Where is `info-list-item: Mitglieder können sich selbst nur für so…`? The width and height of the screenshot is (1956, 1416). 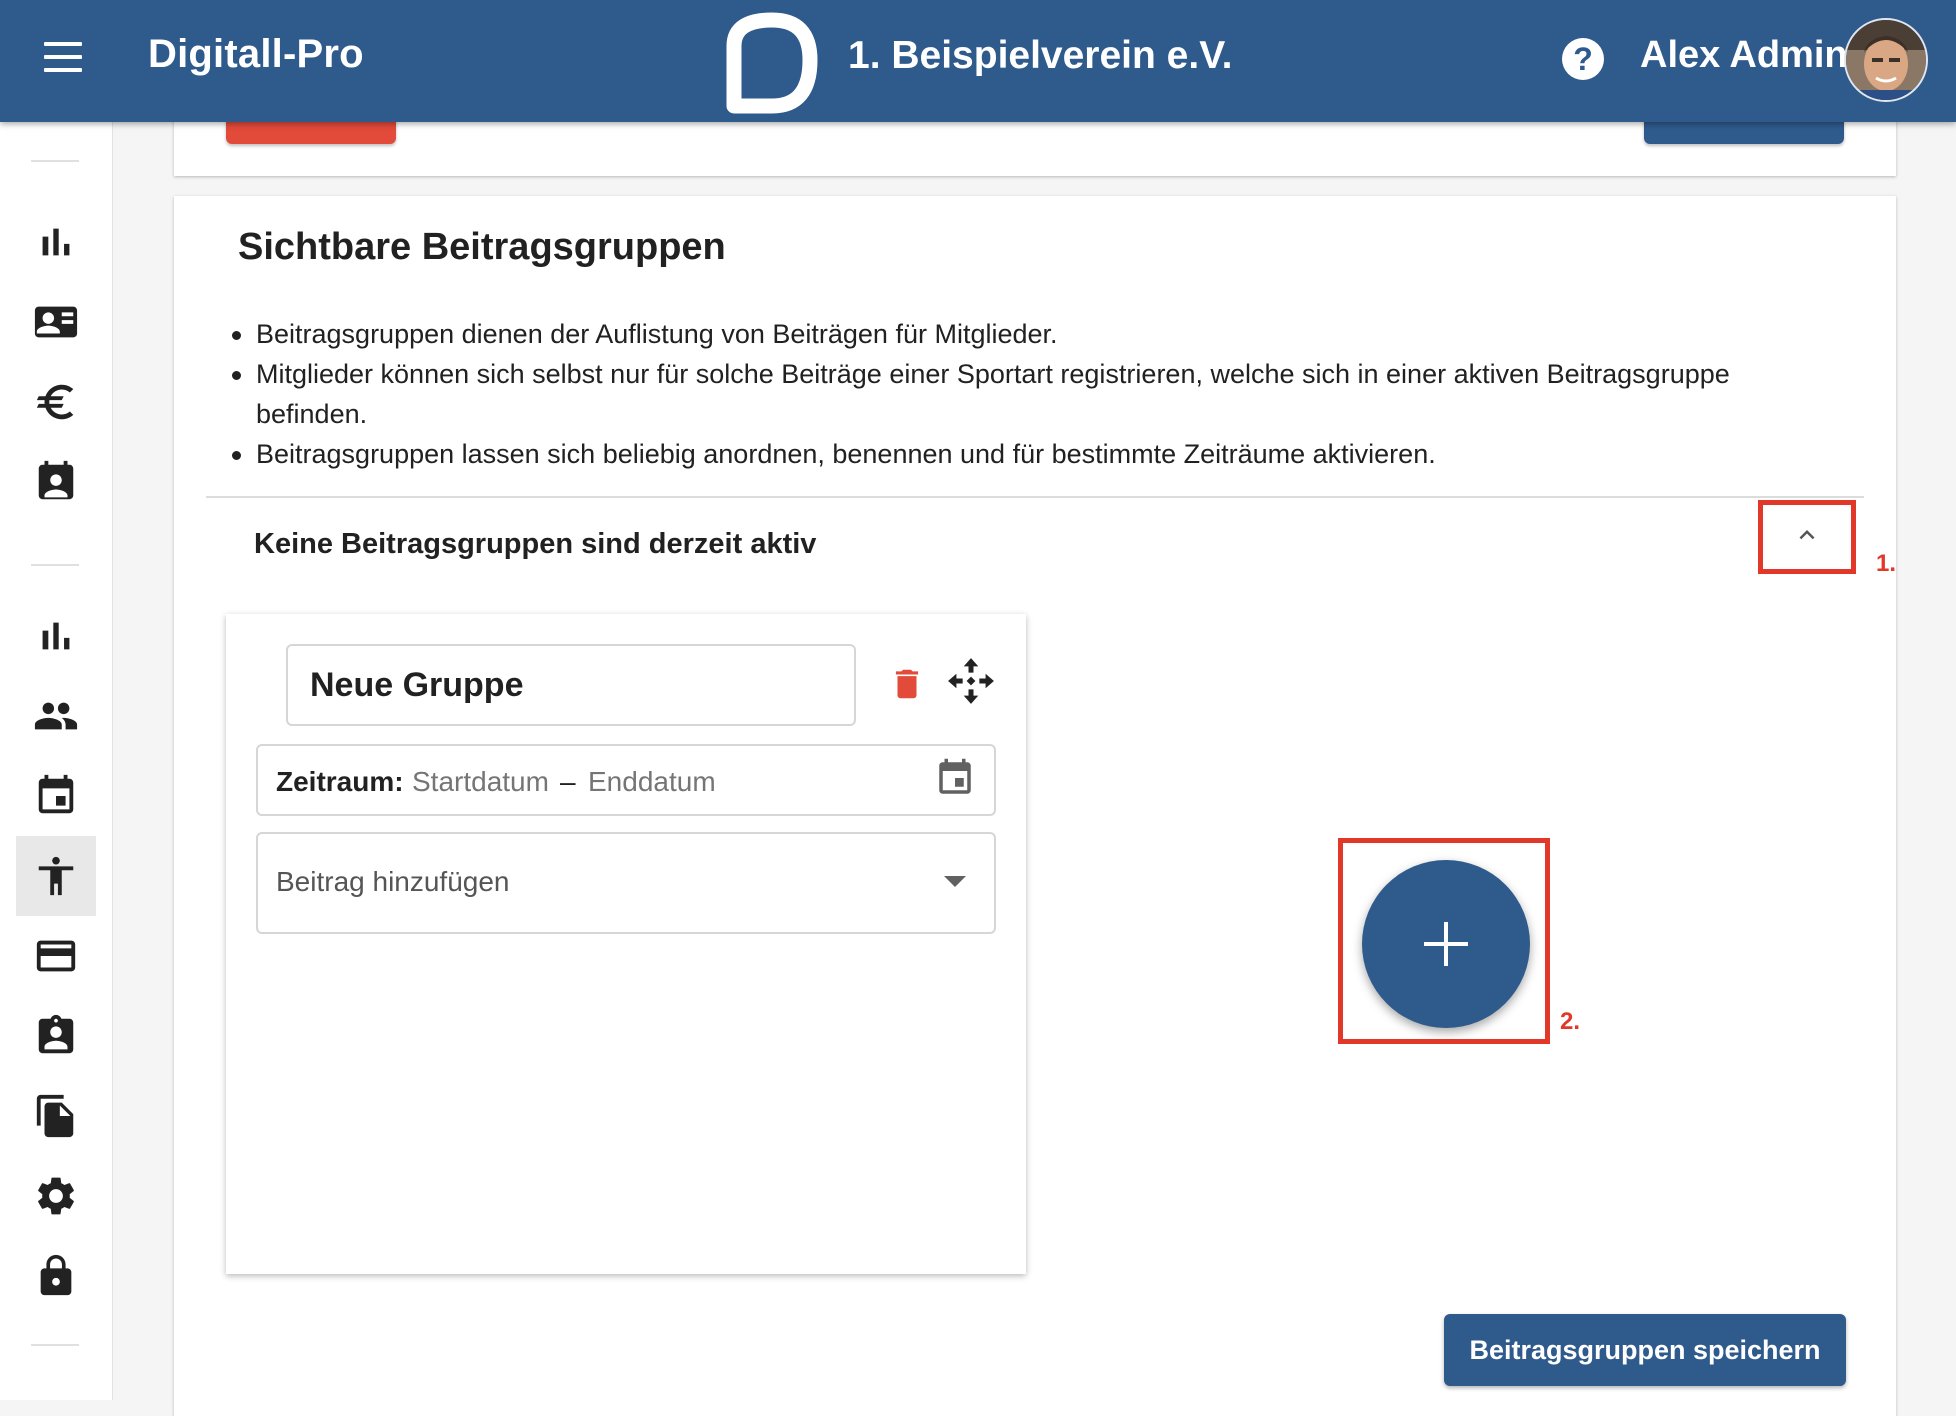
info-list-item: Mitglieder können sich selbst nur für so… is located at coordinates (1020, 394).